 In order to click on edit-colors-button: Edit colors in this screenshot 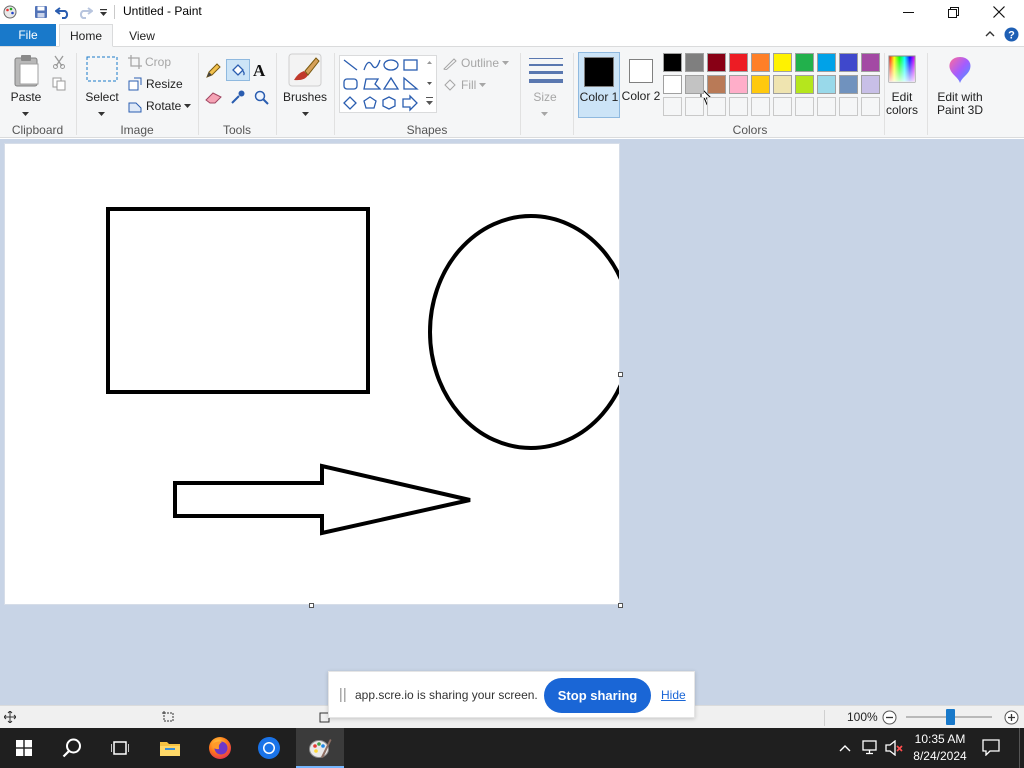, I will do `click(902, 104)`.